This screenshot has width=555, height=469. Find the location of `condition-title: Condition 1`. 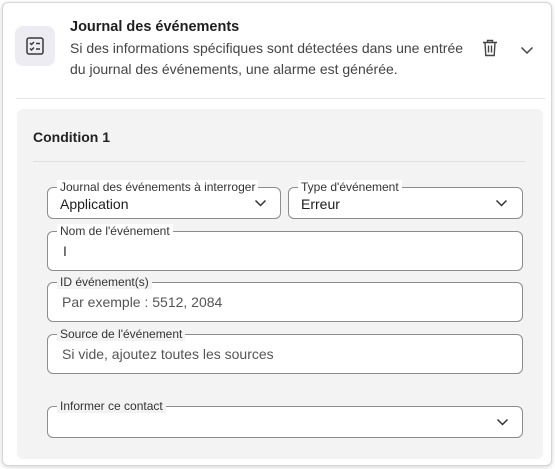

condition-title: Condition 1 is located at coordinates (71, 137).